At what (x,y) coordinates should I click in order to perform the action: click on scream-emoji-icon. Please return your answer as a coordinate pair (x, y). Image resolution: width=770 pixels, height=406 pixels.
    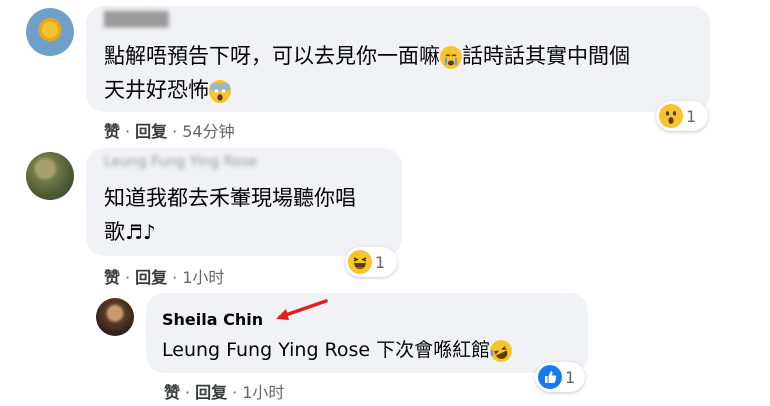
    Looking at the image, I should click on (220, 91).